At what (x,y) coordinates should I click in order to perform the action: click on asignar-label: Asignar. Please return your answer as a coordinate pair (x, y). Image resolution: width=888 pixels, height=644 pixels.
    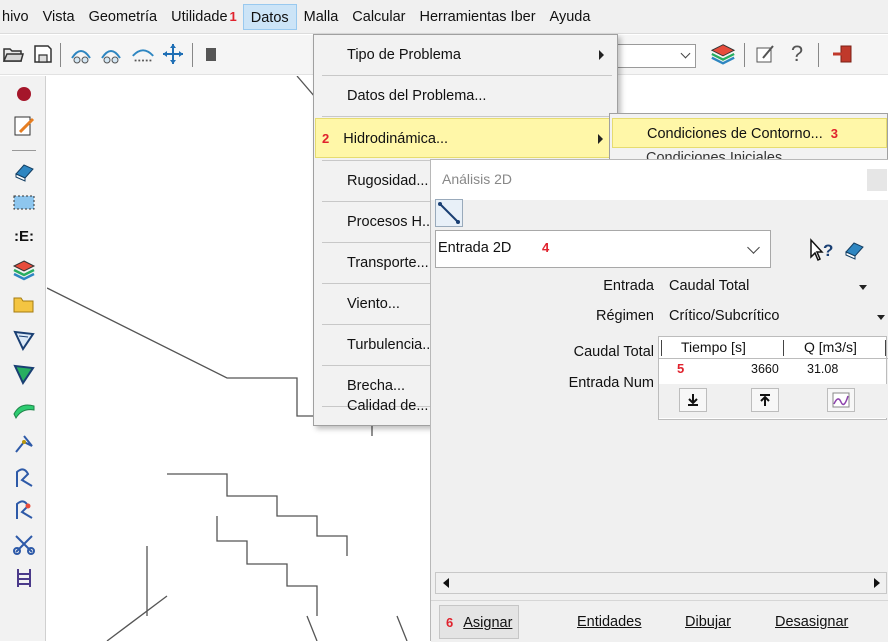
    Looking at the image, I should click on (488, 623).